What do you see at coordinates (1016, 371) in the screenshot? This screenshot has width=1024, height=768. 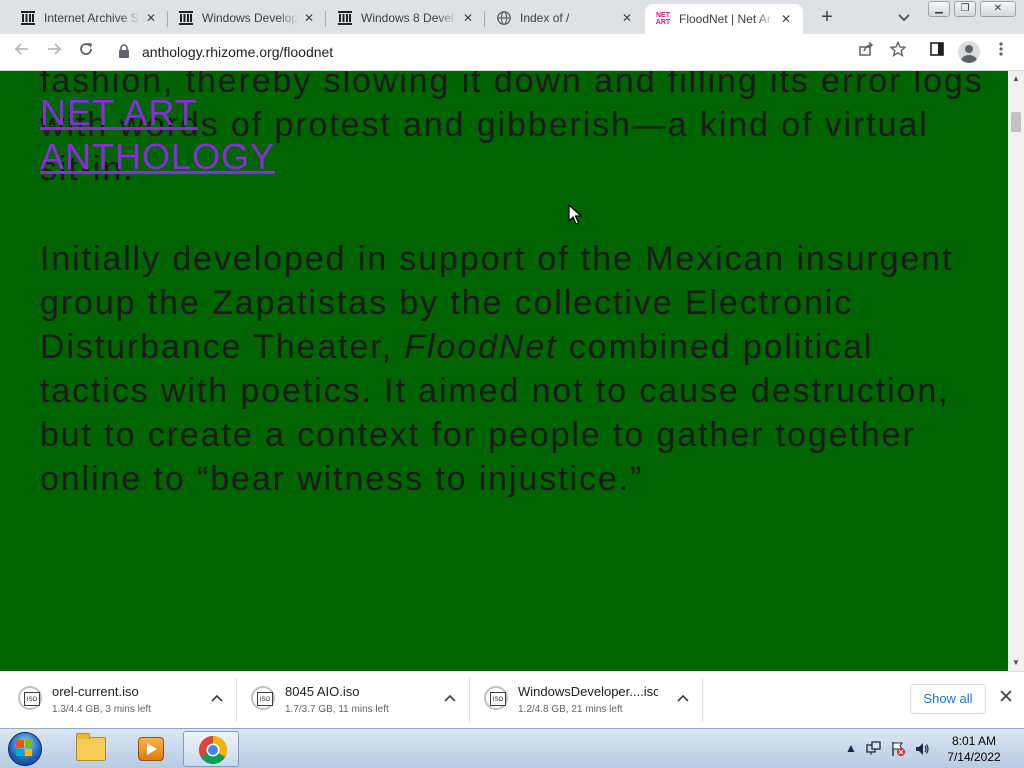 I see `page-scrollbar: ▲ ▼` at bounding box center [1016, 371].